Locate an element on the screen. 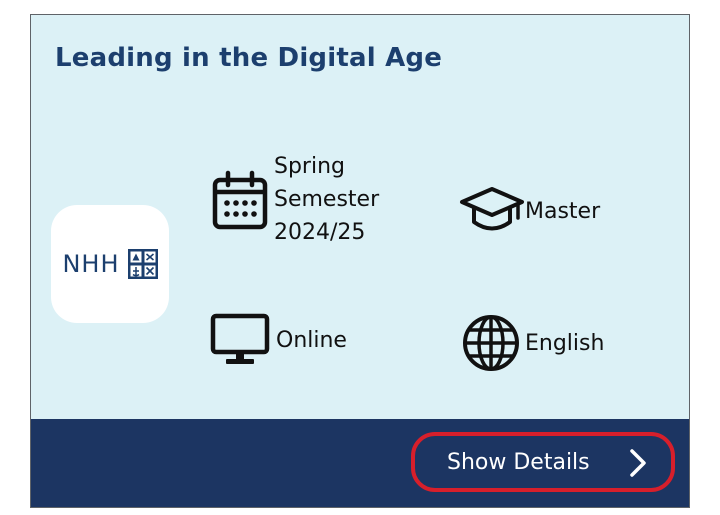 Image resolution: width=720 pixels, height=515 pixels. globe-icon is located at coordinates (491, 343).